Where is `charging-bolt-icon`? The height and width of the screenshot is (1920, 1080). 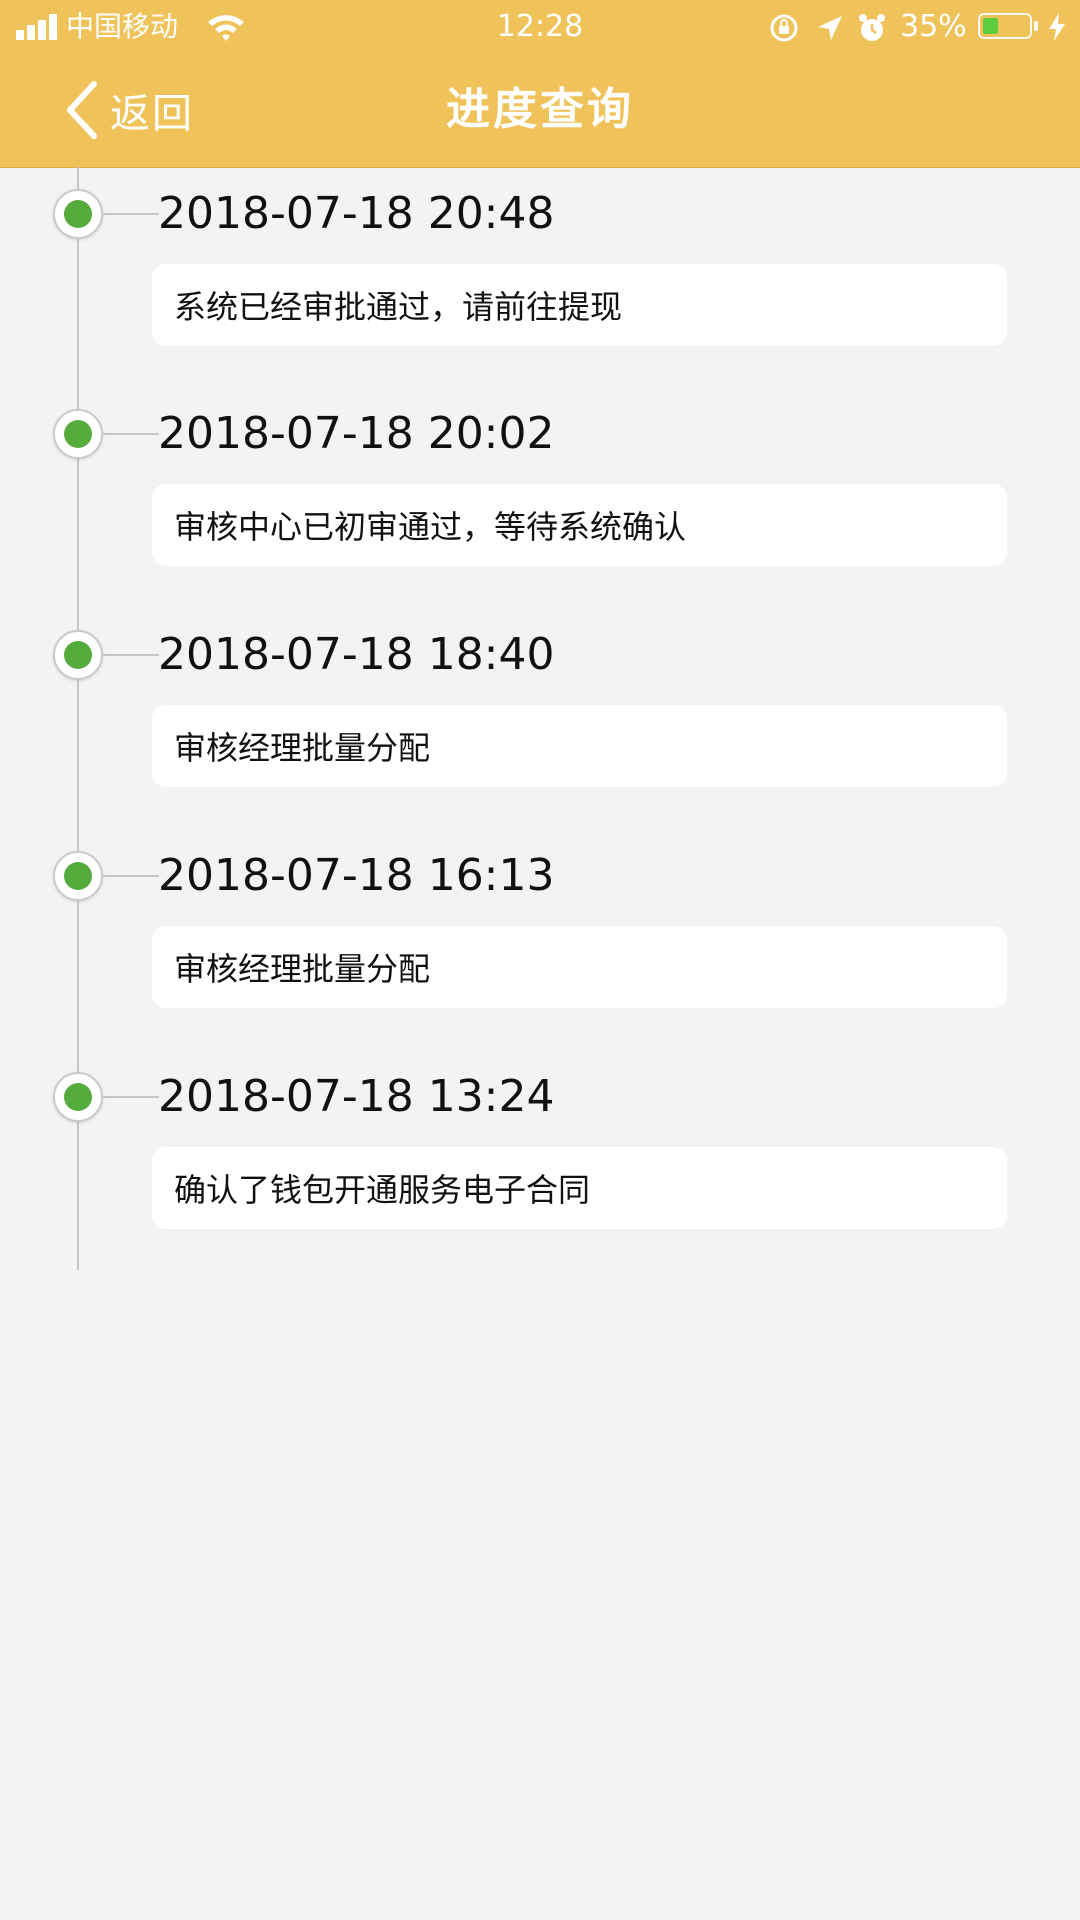
charging-bolt-icon is located at coordinates (1057, 27).